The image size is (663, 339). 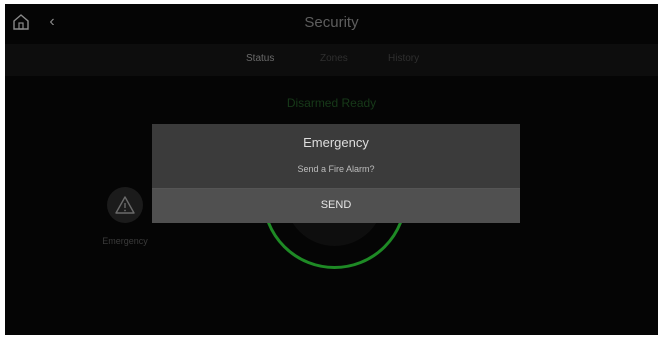 What do you see at coordinates (331, 103) in the screenshot?
I see `arm-status-text: Disarmed Ready` at bounding box center [331, 103].